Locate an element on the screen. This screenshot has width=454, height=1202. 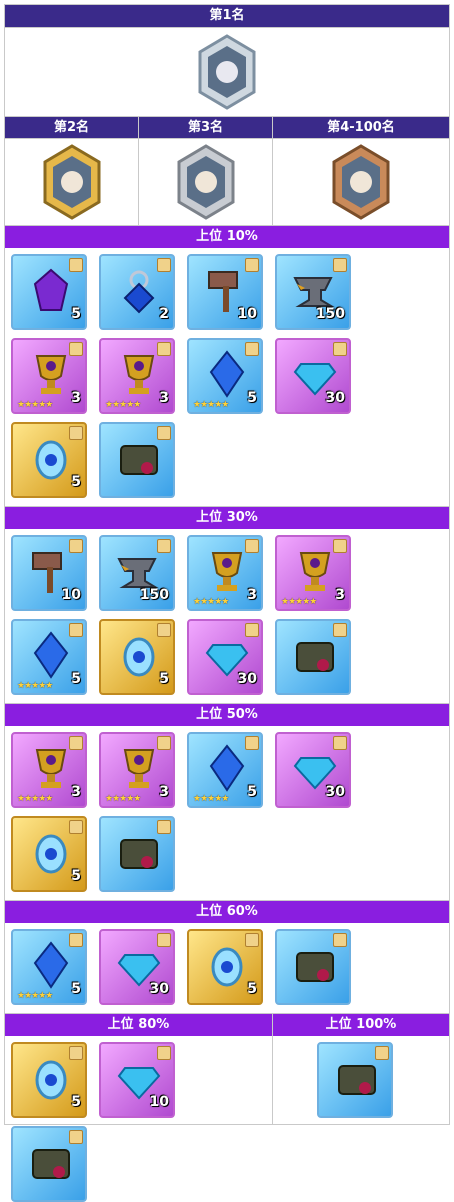
rank4-100-reward is located at coordinates (361, 182).